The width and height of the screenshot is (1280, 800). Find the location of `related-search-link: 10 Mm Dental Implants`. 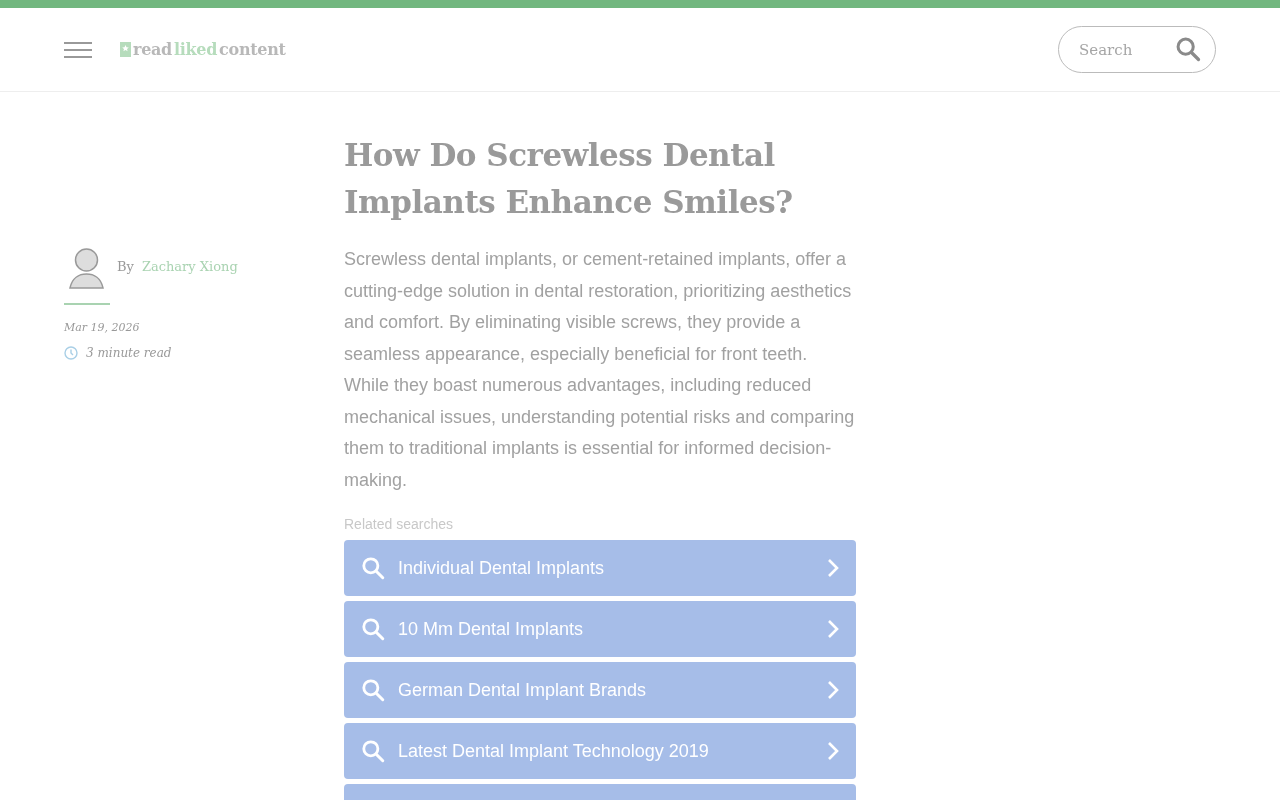

related-search-link: 10 Mm Dental Implants is located at coordinates (600, 629).